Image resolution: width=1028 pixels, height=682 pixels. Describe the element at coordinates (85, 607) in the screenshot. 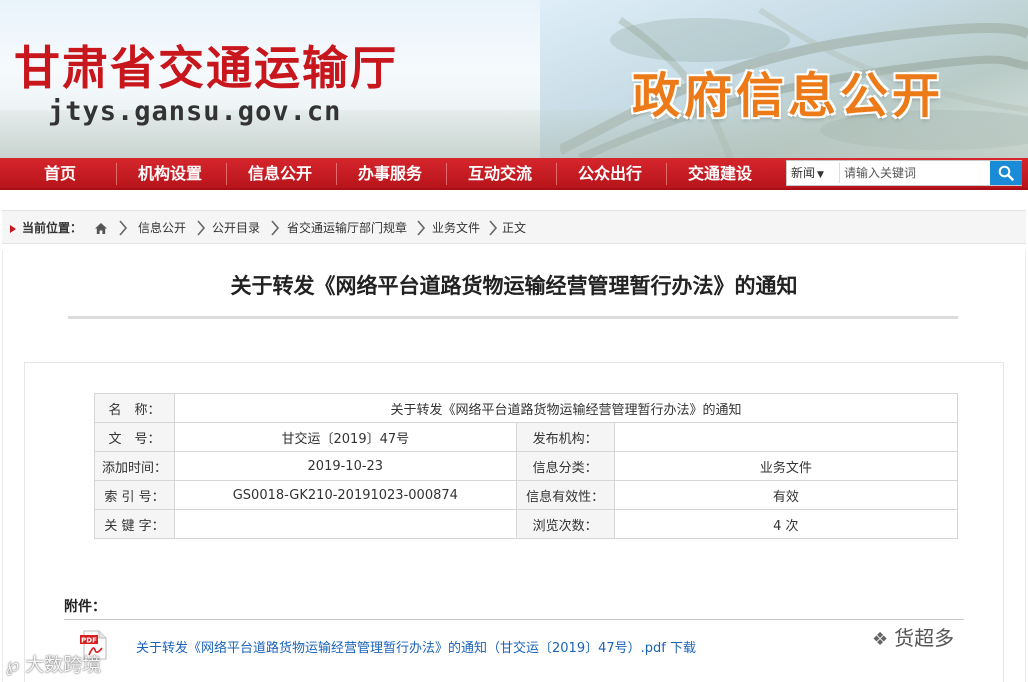

I see `attachments-heading: 附件：` at that location.